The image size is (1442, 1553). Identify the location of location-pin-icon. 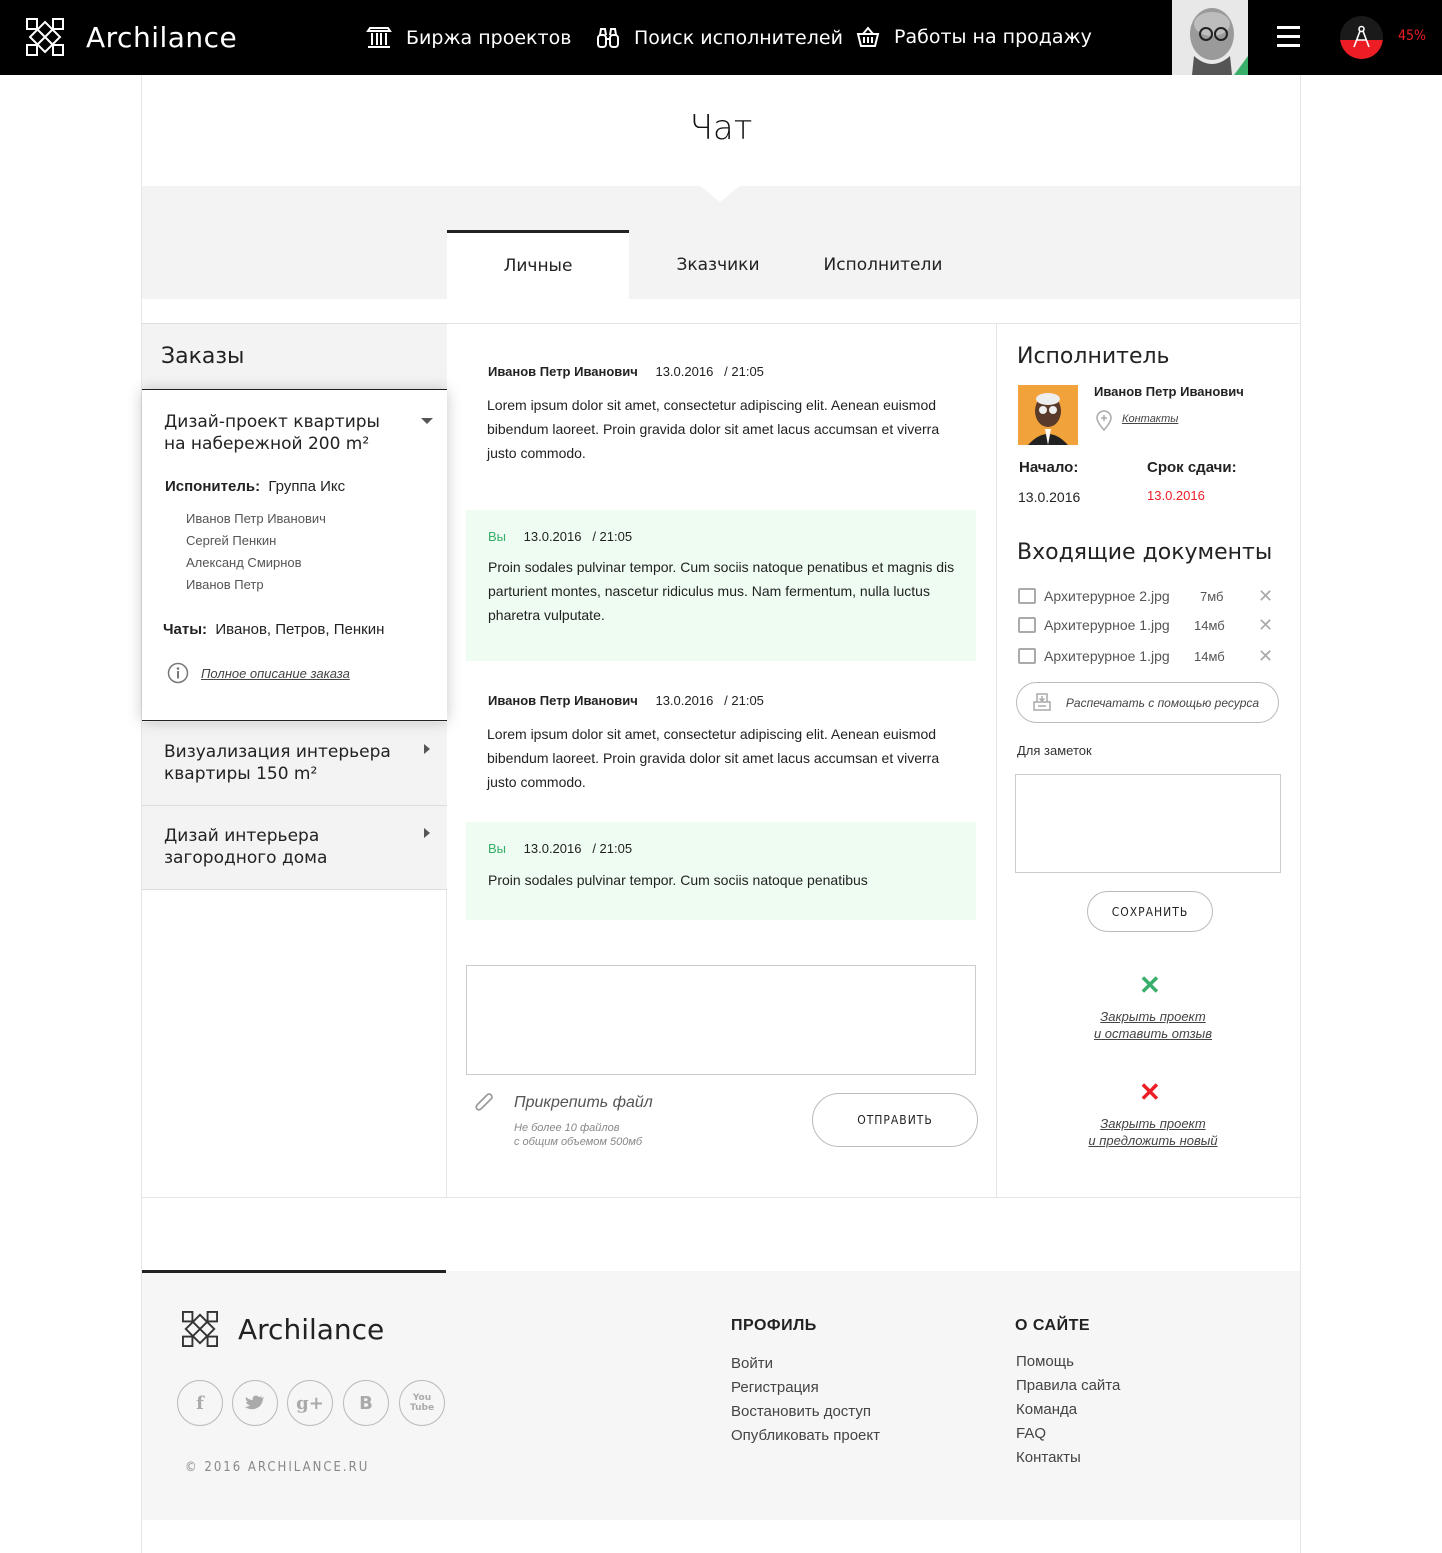
(1104, 420).